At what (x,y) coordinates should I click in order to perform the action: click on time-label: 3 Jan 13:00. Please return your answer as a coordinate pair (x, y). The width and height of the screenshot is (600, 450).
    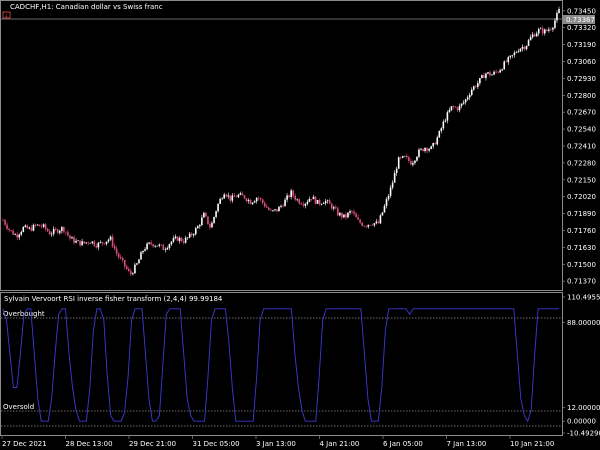
    Looking at the image, I should click on (276, 444).